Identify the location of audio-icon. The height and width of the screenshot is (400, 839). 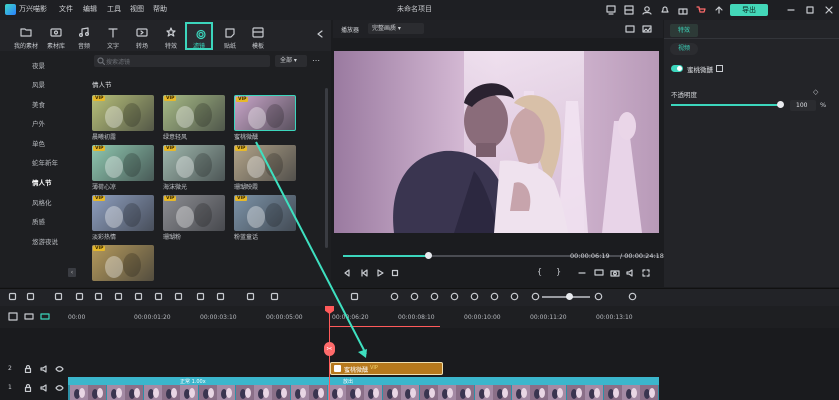
(250, 296).